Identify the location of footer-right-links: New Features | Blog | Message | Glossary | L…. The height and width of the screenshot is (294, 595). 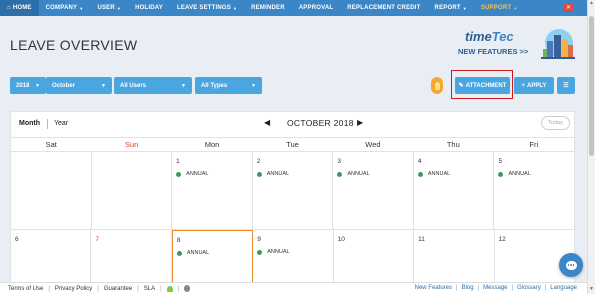
(494, 288).